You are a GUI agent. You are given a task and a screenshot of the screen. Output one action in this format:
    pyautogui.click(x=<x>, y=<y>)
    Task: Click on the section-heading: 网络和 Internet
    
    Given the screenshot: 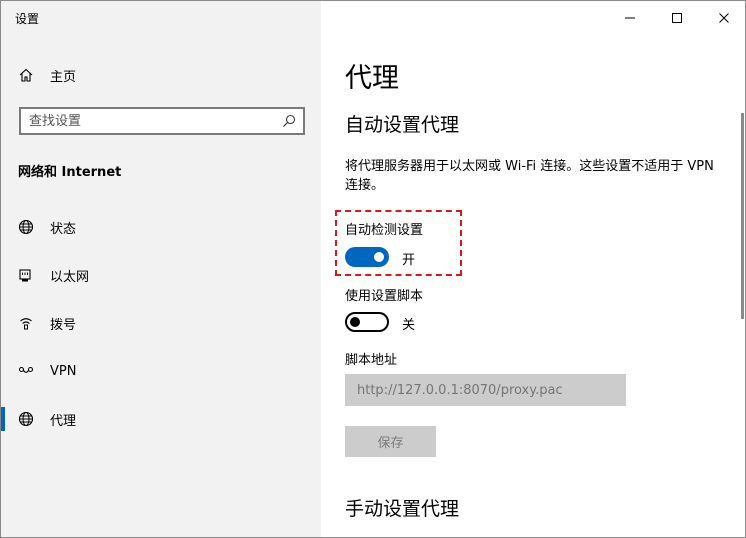 What is the action you would take?
    pyautogui.click(x=70, y=172)
    